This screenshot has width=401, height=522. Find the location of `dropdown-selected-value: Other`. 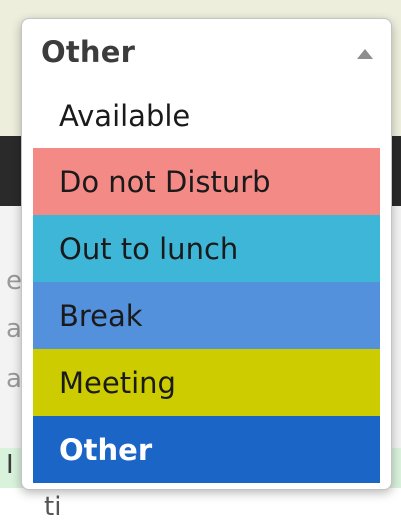

dropdown-selected-value: Other is located at coordinates (88, 52).